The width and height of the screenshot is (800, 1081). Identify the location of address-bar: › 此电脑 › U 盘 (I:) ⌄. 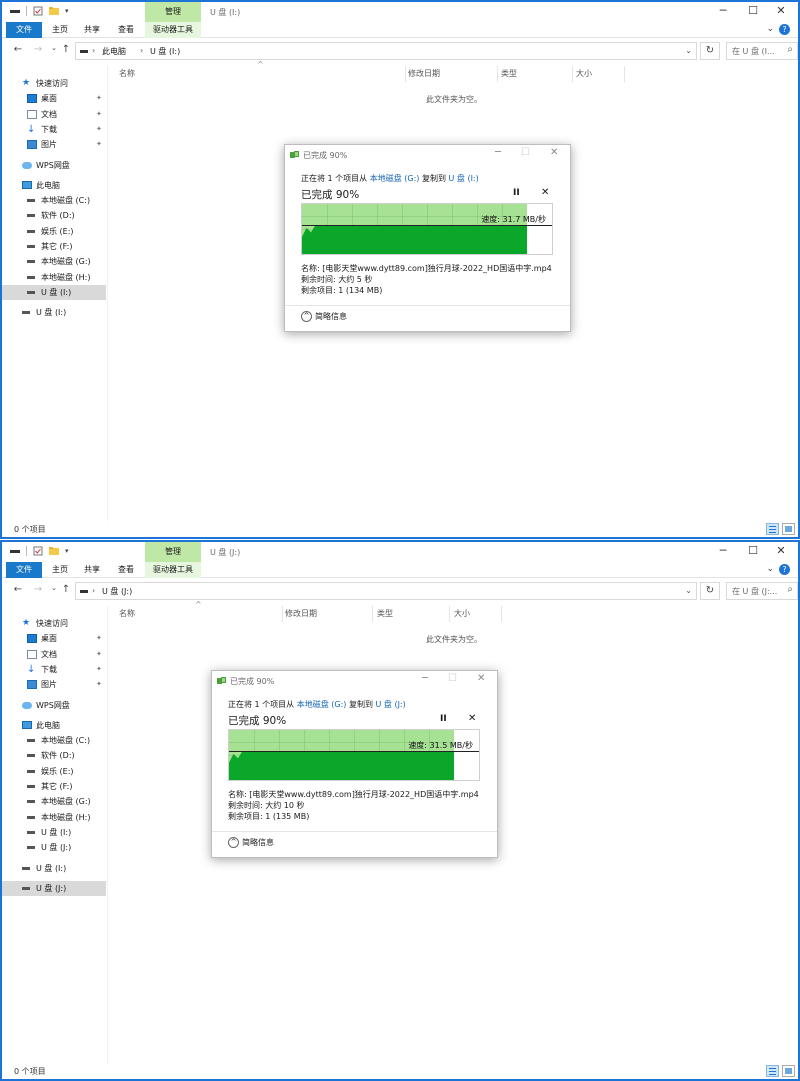
(386, 51).